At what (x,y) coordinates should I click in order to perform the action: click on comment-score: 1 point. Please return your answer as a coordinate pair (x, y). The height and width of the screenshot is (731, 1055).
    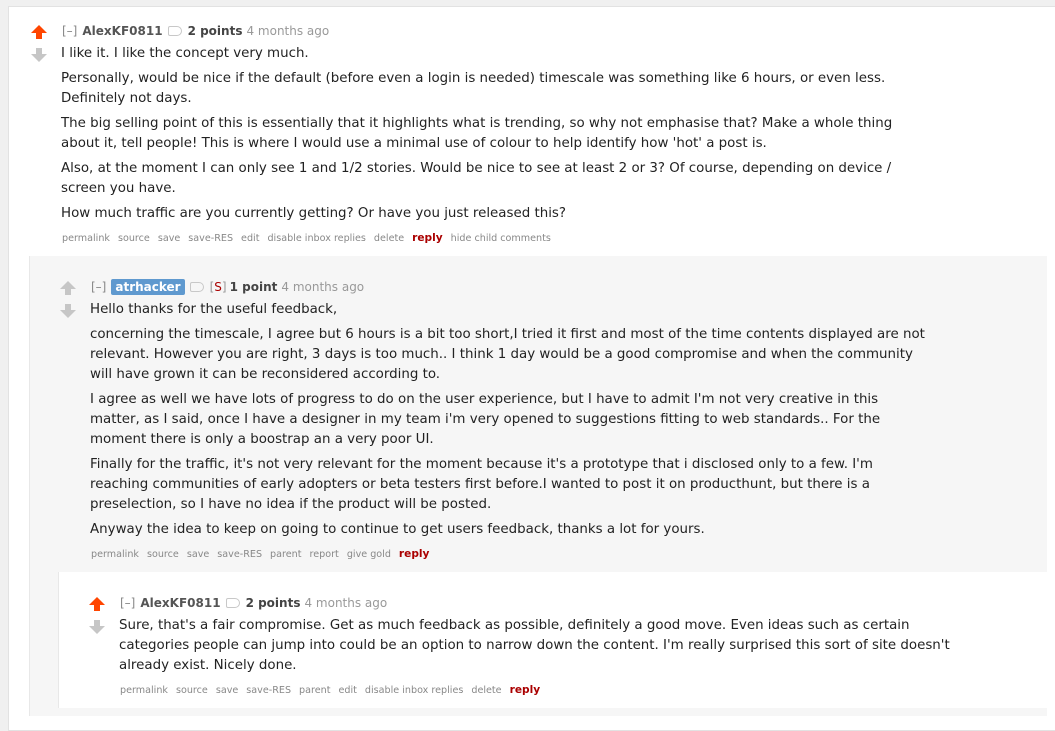
    Looking at the image, I should click on (253, 287).